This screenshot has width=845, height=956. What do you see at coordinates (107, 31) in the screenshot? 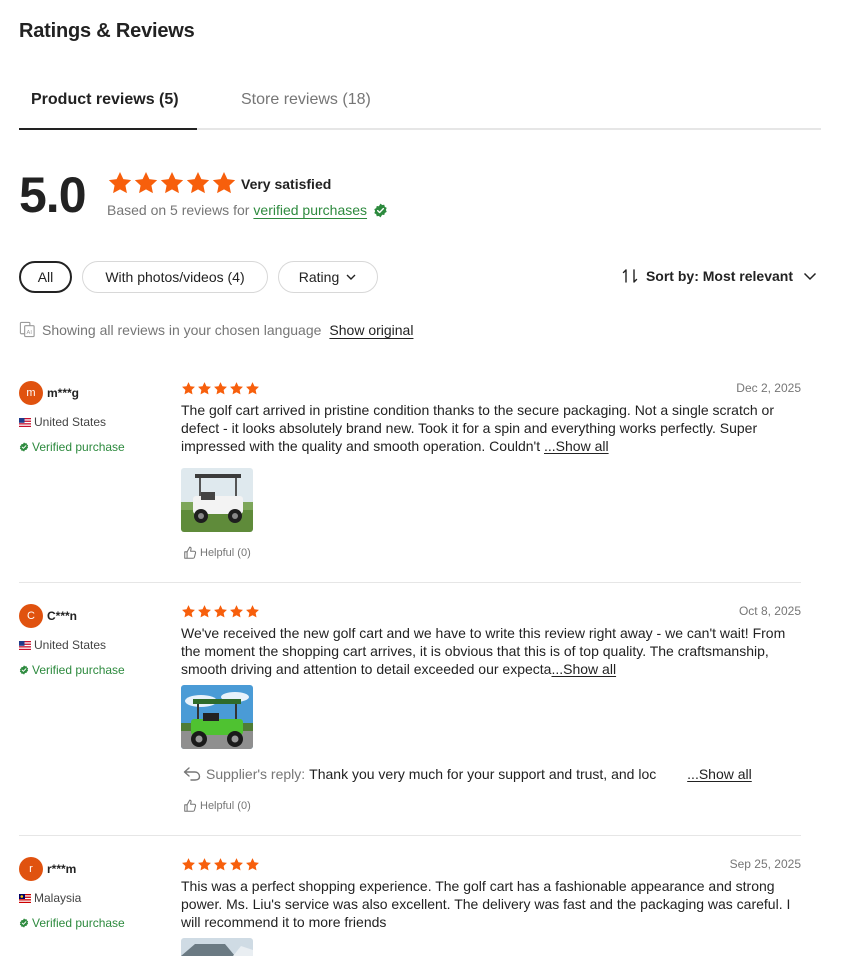
I see `page-title: Ratings & Reviews` at bounding box center [107, 31].